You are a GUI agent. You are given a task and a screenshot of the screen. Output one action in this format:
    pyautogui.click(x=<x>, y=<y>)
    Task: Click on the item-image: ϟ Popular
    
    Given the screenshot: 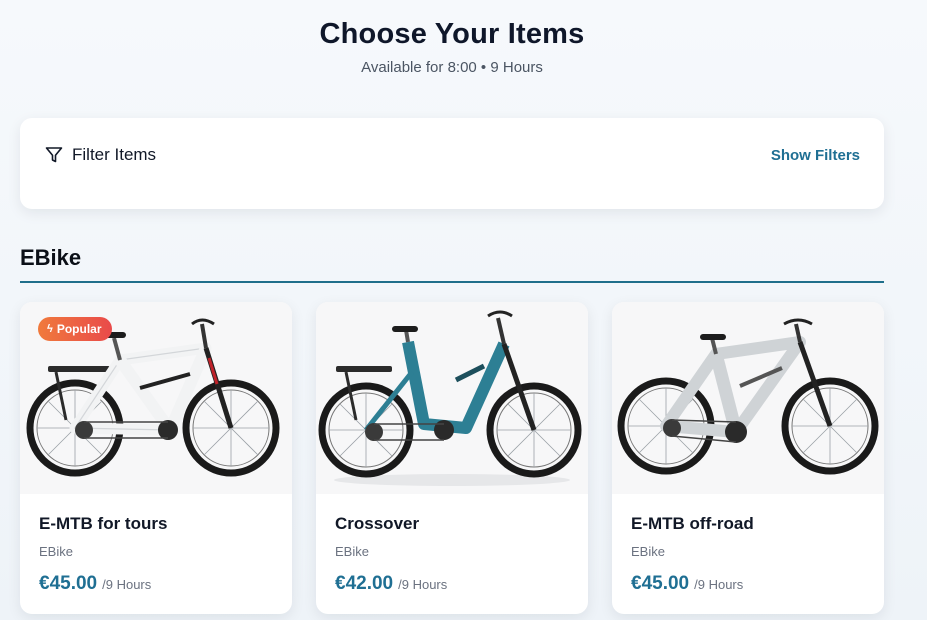 What is the action you would take?
    pyautogui.click(x=156, y=398)
    